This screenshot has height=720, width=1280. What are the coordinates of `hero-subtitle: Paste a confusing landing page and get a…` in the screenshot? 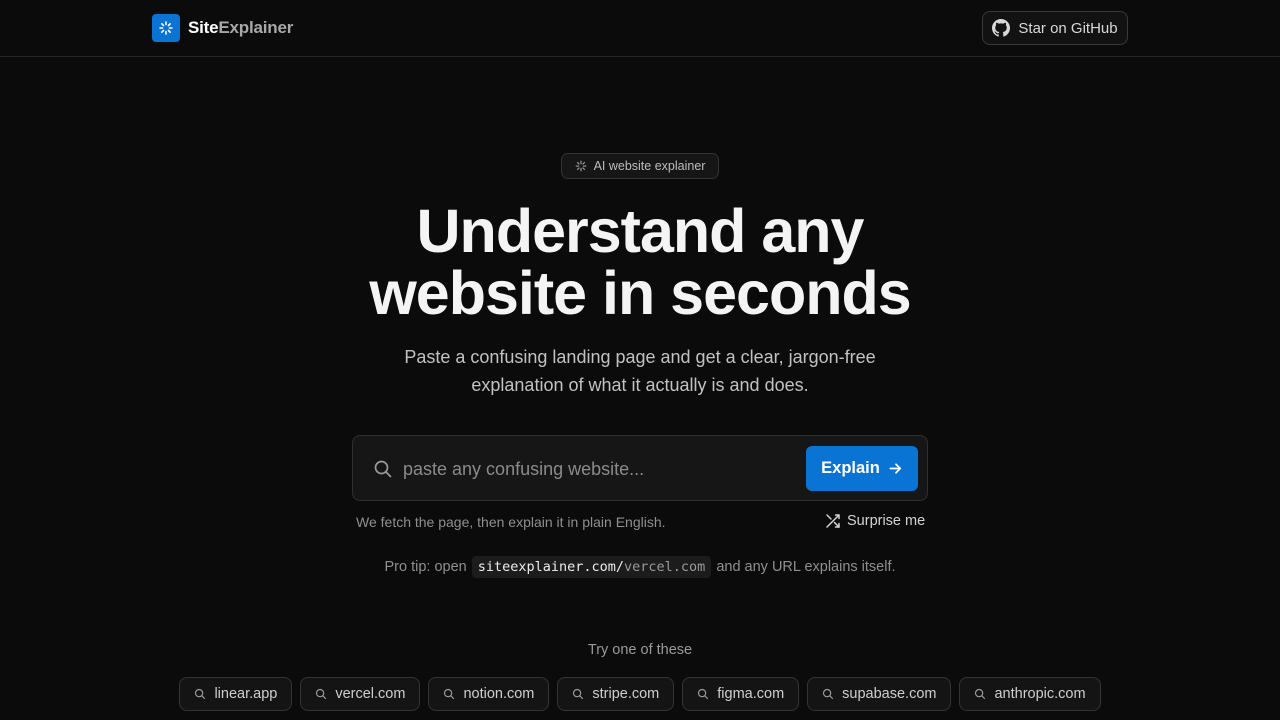 It's located at (640, 371).